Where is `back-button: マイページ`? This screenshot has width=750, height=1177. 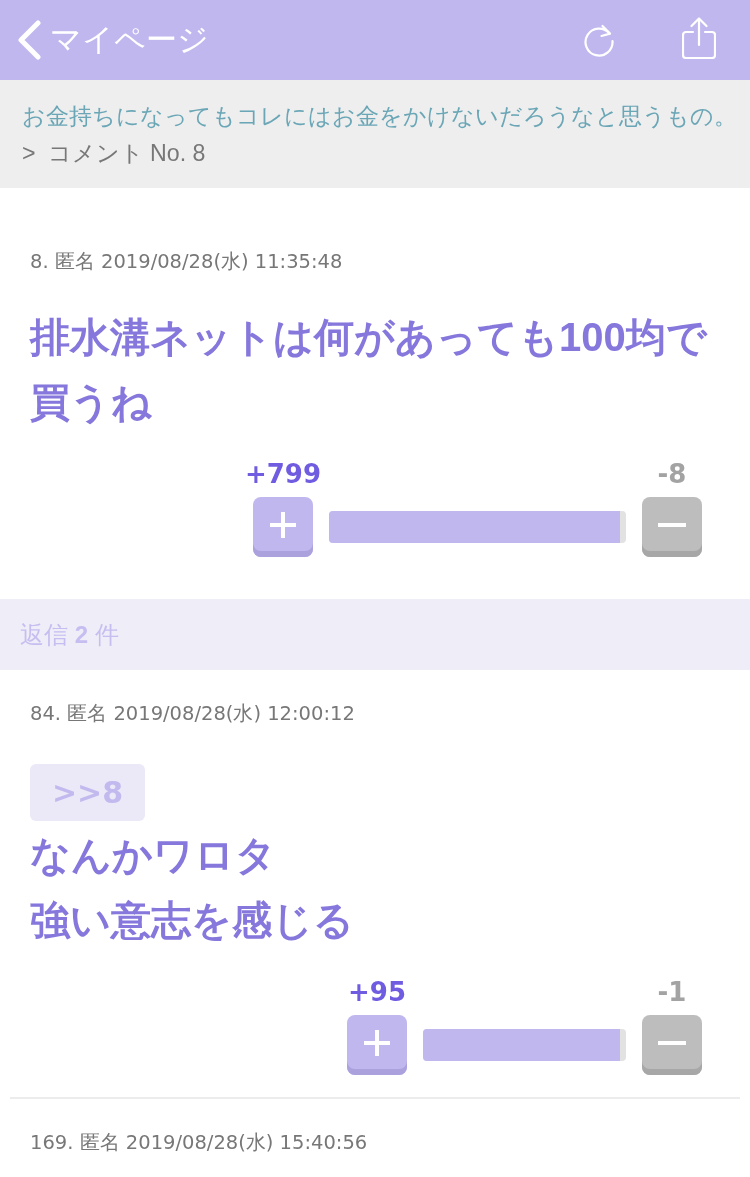 back-button: マイページ is located at coordinates (112, 40).